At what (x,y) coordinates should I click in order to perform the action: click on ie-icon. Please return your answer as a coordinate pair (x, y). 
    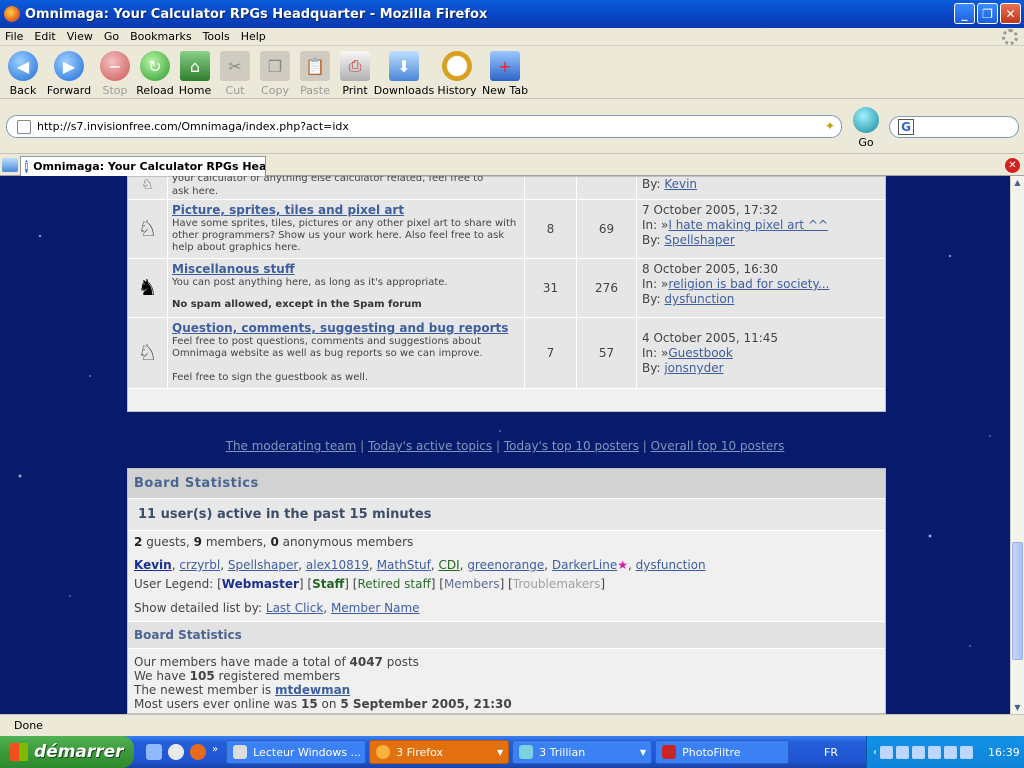
    Looking at the image, I should click on (154, 752).